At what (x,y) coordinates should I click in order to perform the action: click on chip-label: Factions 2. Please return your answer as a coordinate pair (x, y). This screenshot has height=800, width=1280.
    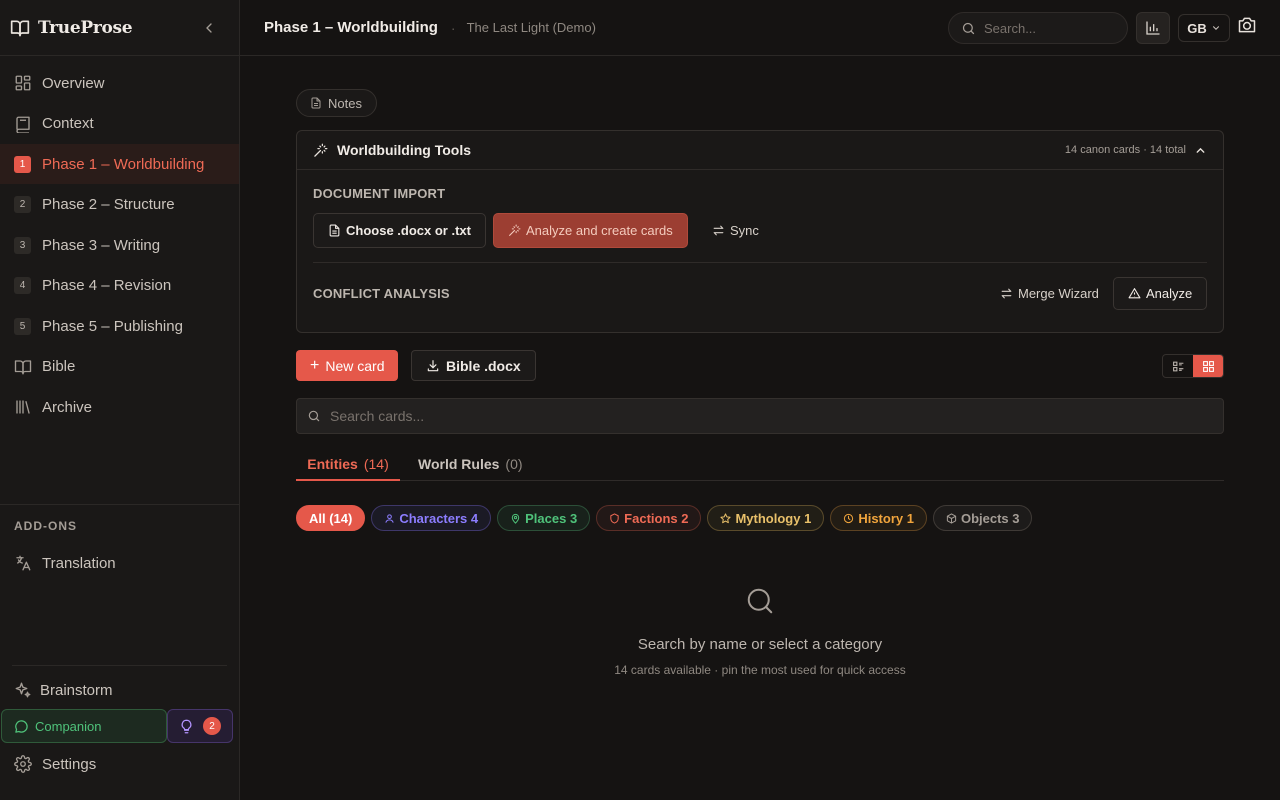
    Looking at the image, I should click on (656, 518).